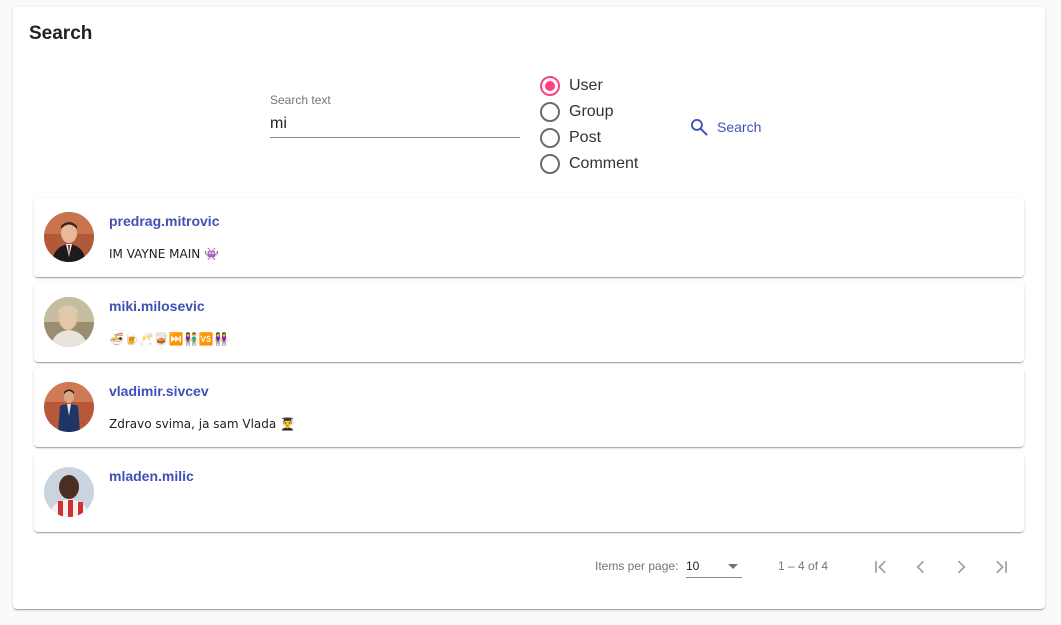 The height and width of the screenshot is (625, 1061). Describe the element at coordinates (529, 322) in the screenshot. I see `result-item: miki.milosevic 🍜🍺🥂🥃⏭️👫🆚👭` at that location.